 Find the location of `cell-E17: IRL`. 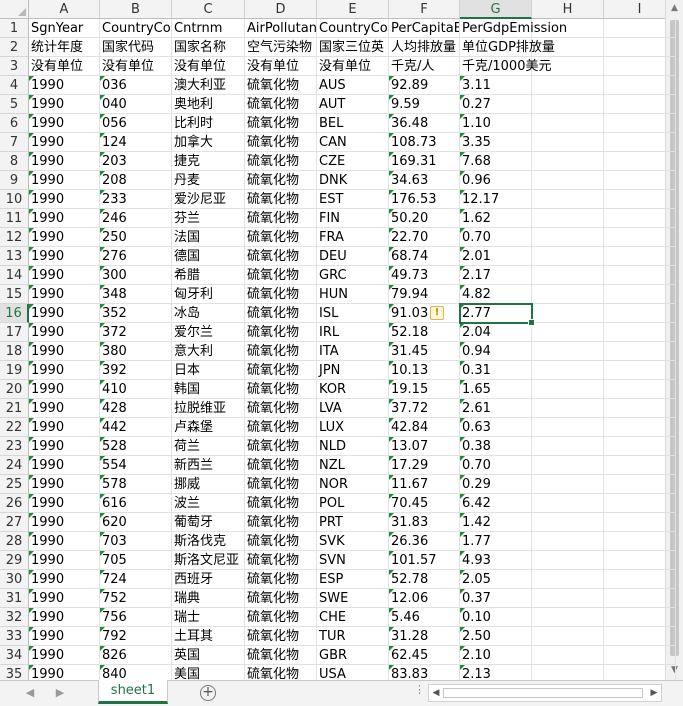

cell-E17: IRL is located at coordinates (353, 332).